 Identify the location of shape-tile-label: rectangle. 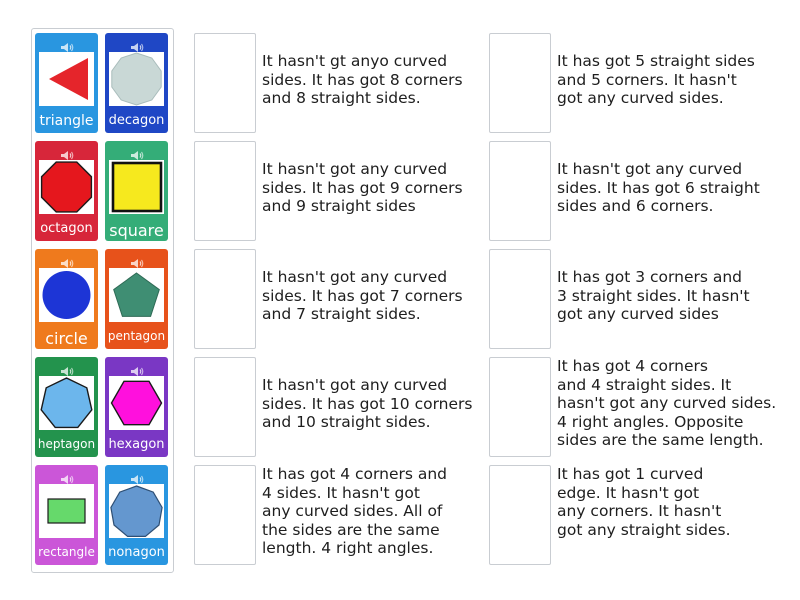
(66, 552).